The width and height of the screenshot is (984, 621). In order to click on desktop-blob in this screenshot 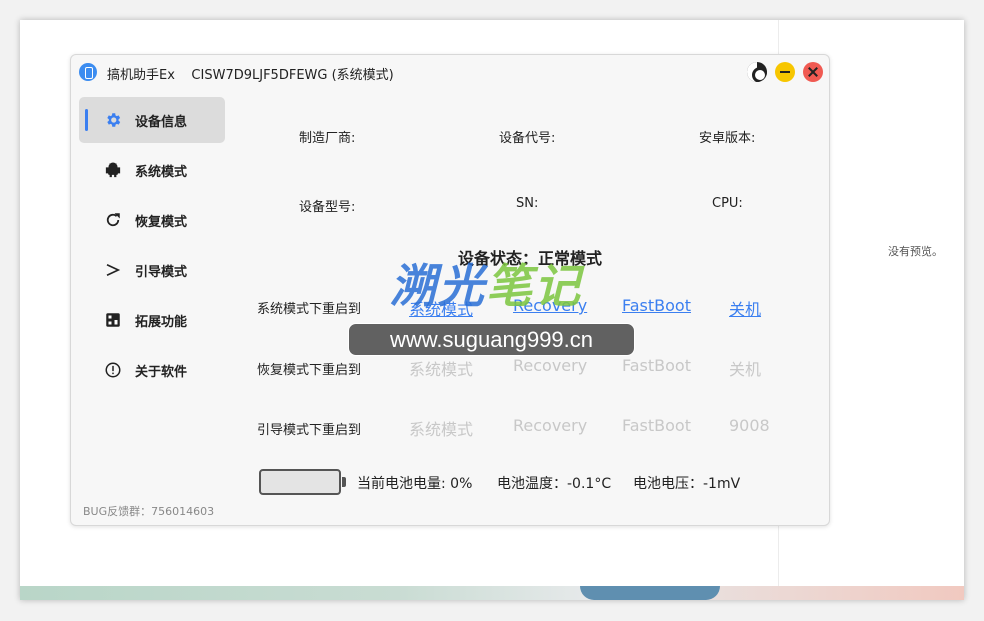, I will do `click(650, 593)`.